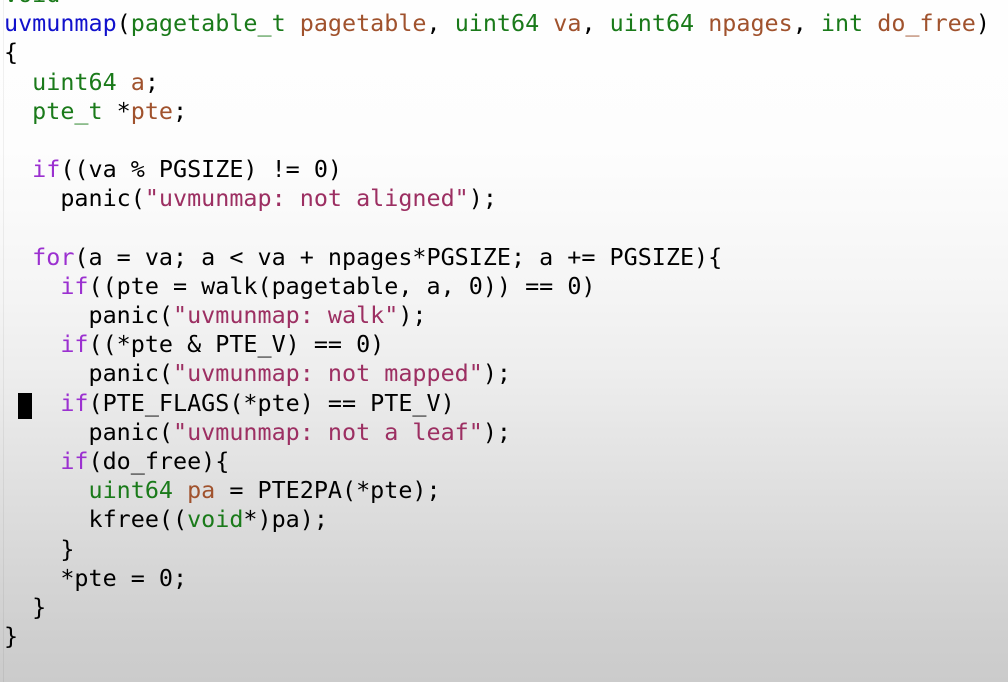 The width and height of the screenshot is (1008, 682). Describe the element at coordinates (60, 23) in the screenshot. I see `code-token-fname: uvmunmap` at that location.